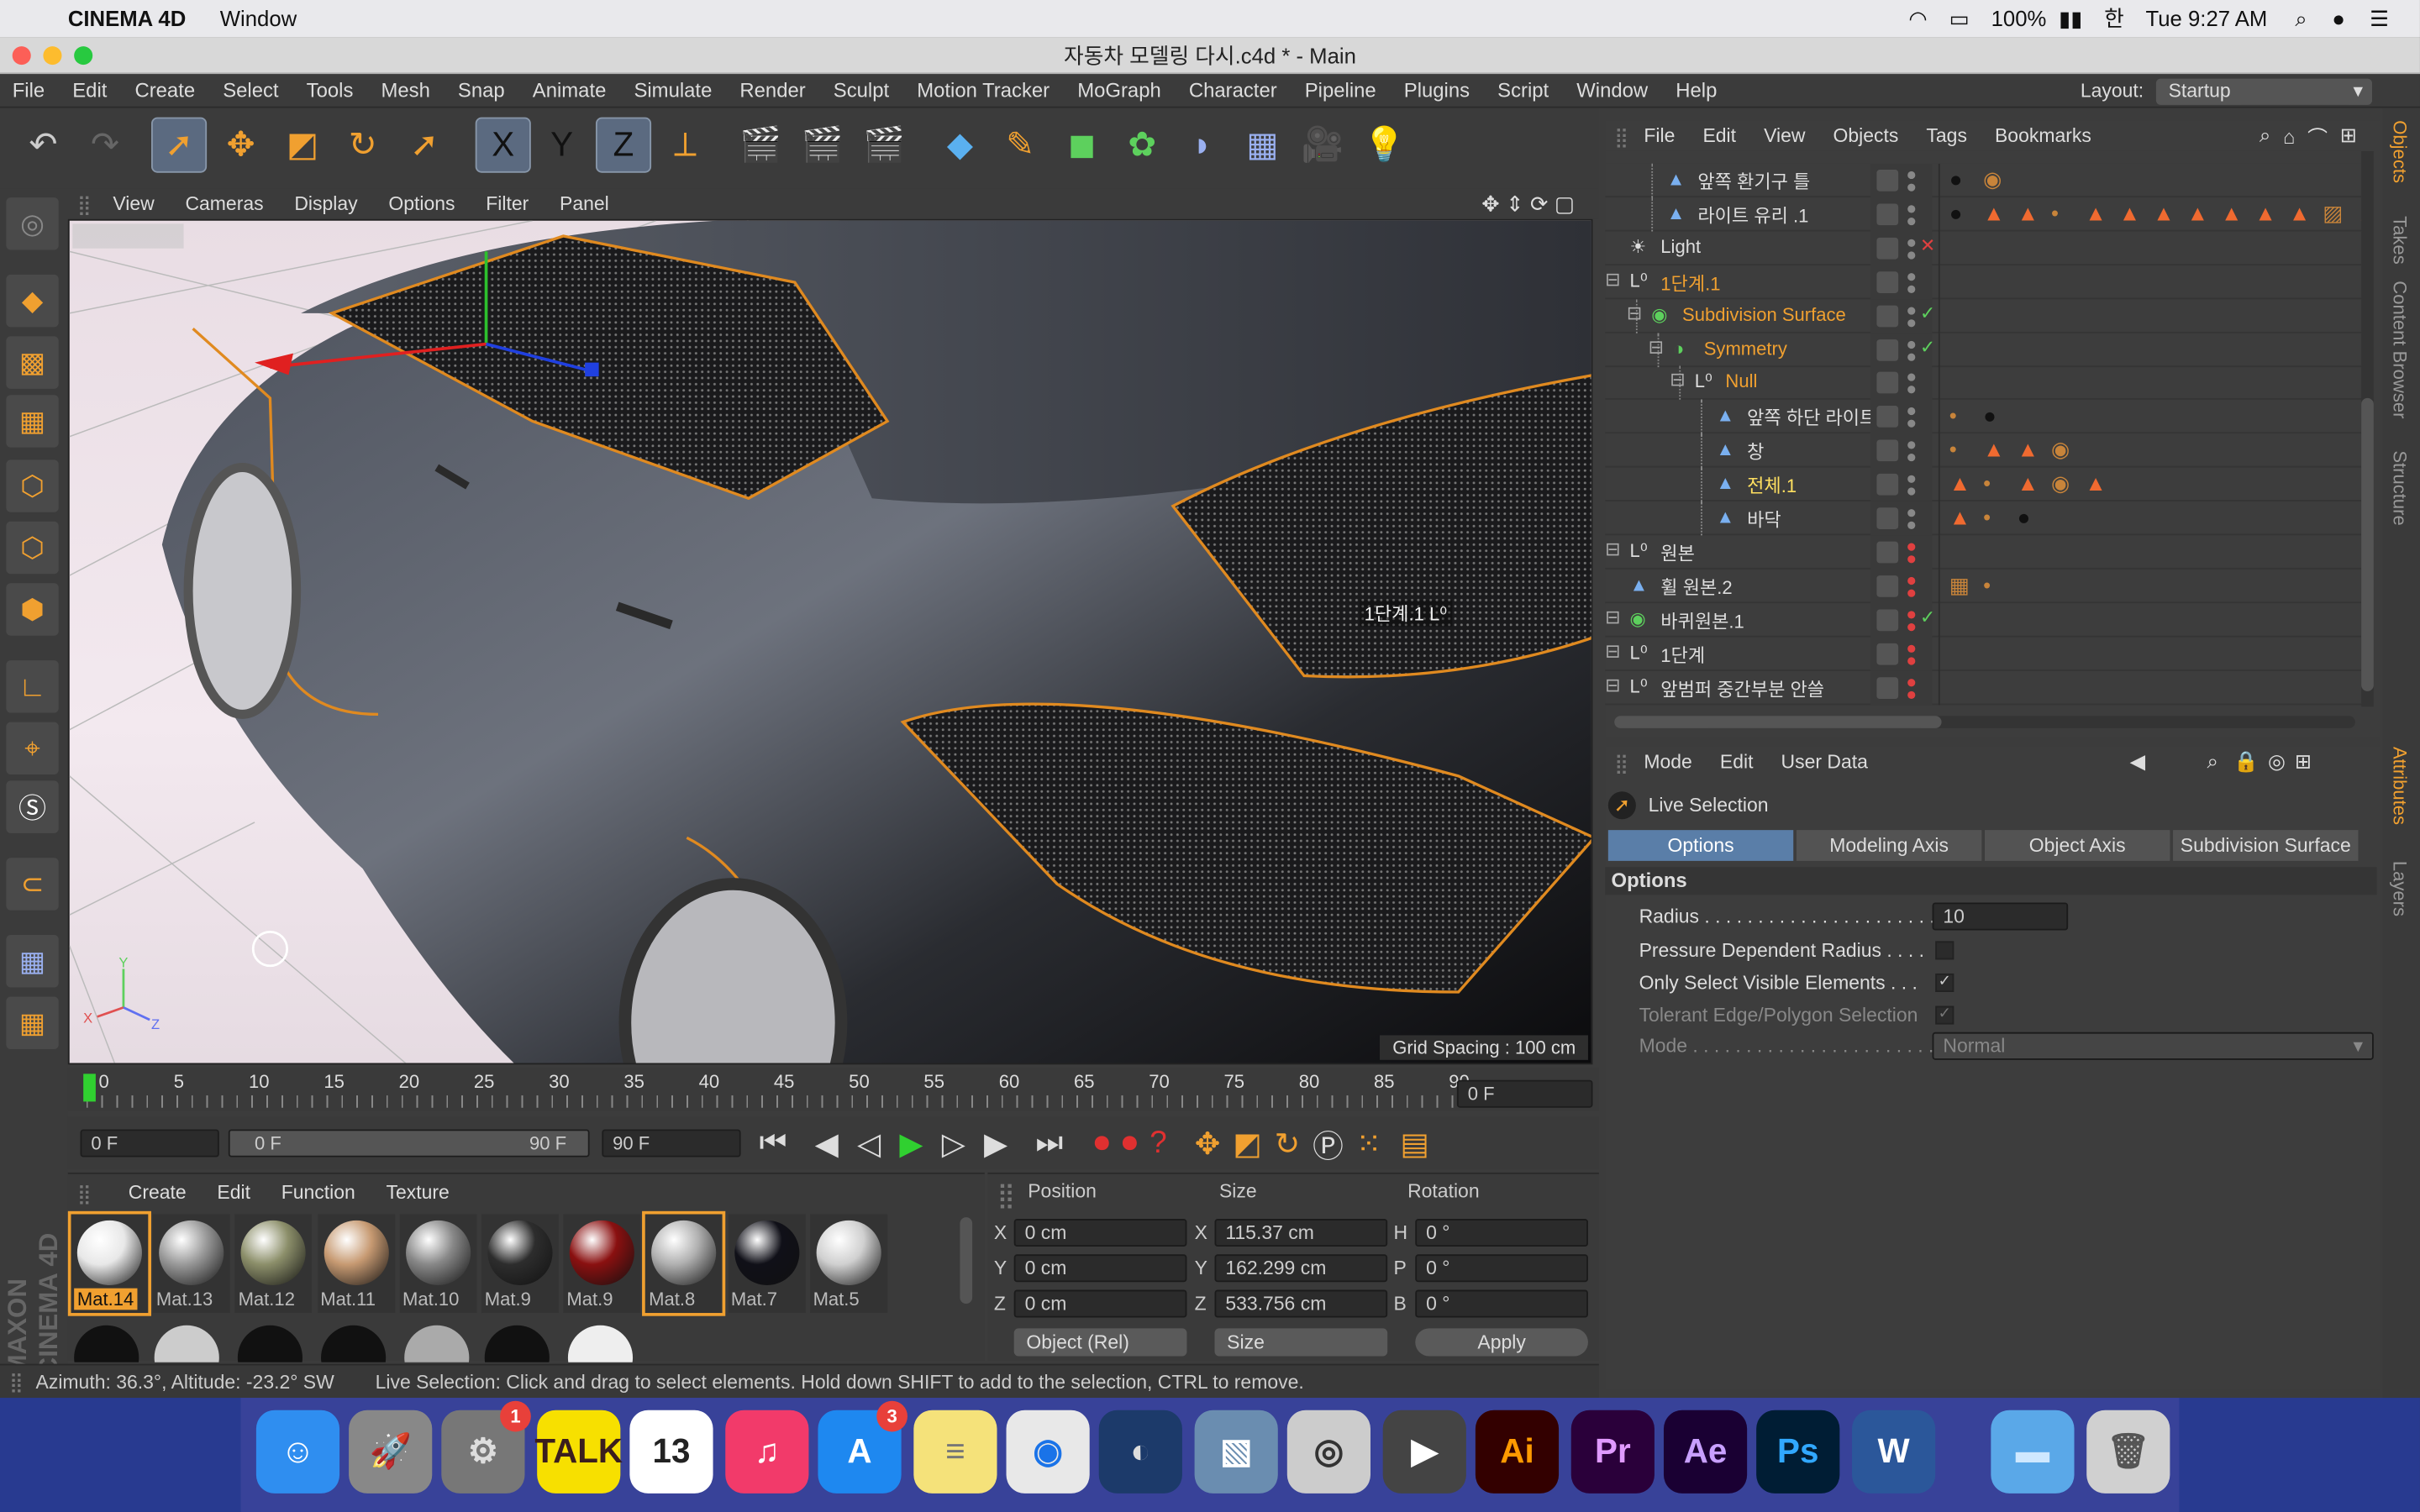 Image resolution: width=2420 pixels, height=1512 pixels. I want to click on cinema4d-icon: ◐, so click(1140, 1452).